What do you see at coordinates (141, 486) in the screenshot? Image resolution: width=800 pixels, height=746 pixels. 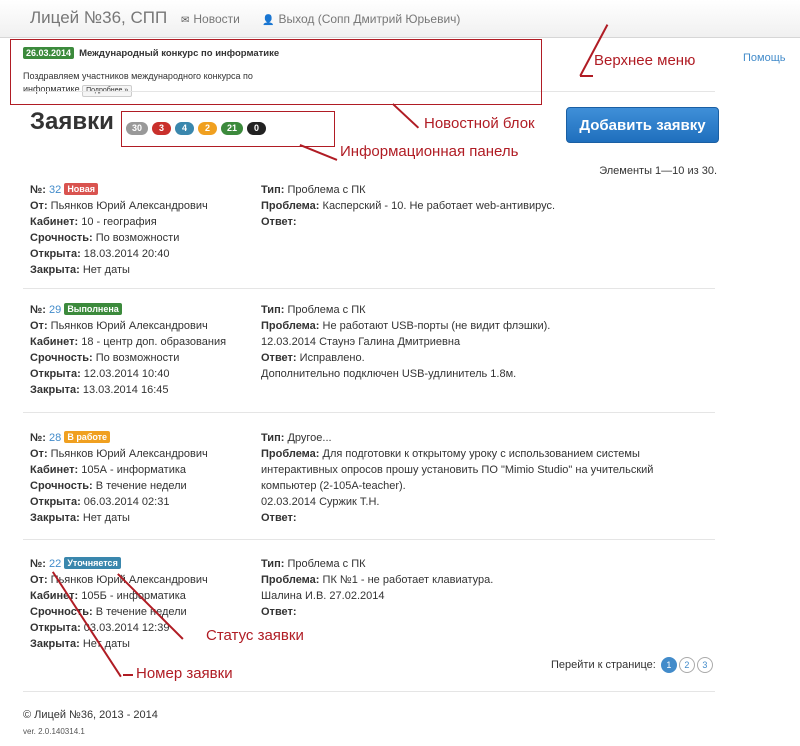 I see `urgency-value: В течение недели` at bounding box center [141, 486].